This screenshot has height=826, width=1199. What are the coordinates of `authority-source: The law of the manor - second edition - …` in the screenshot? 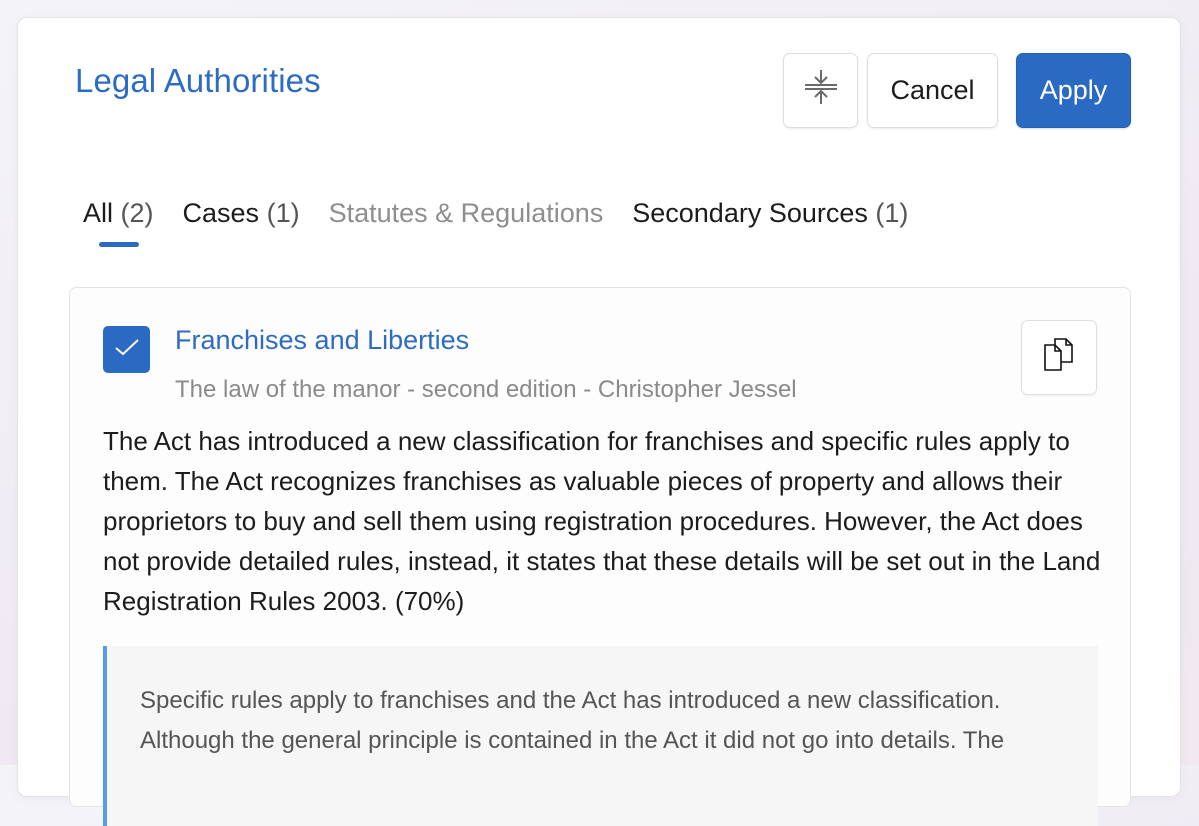 It's located at (486, 389).